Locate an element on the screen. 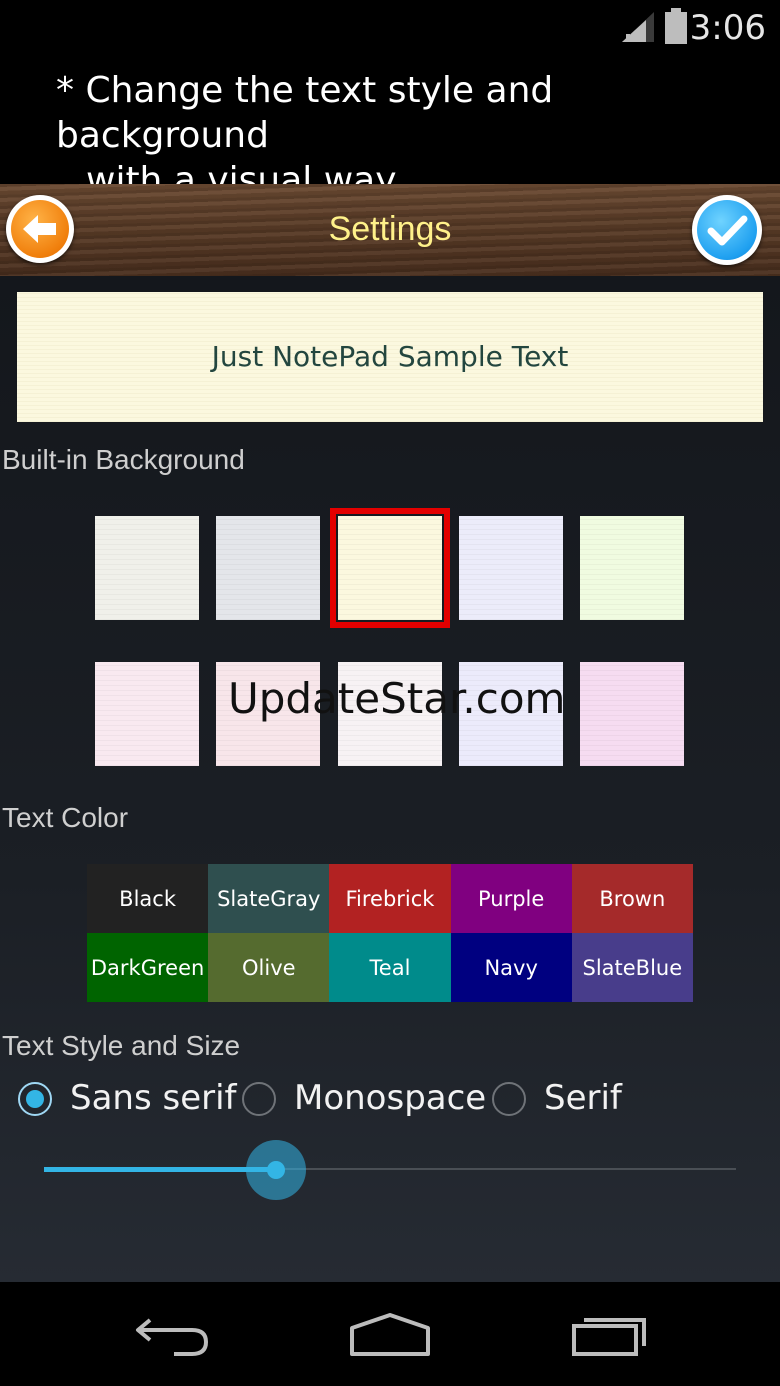 Image resolution: width=780 pixels, height=1386 pixels. signal-icon is located at coordinates (638, 27).